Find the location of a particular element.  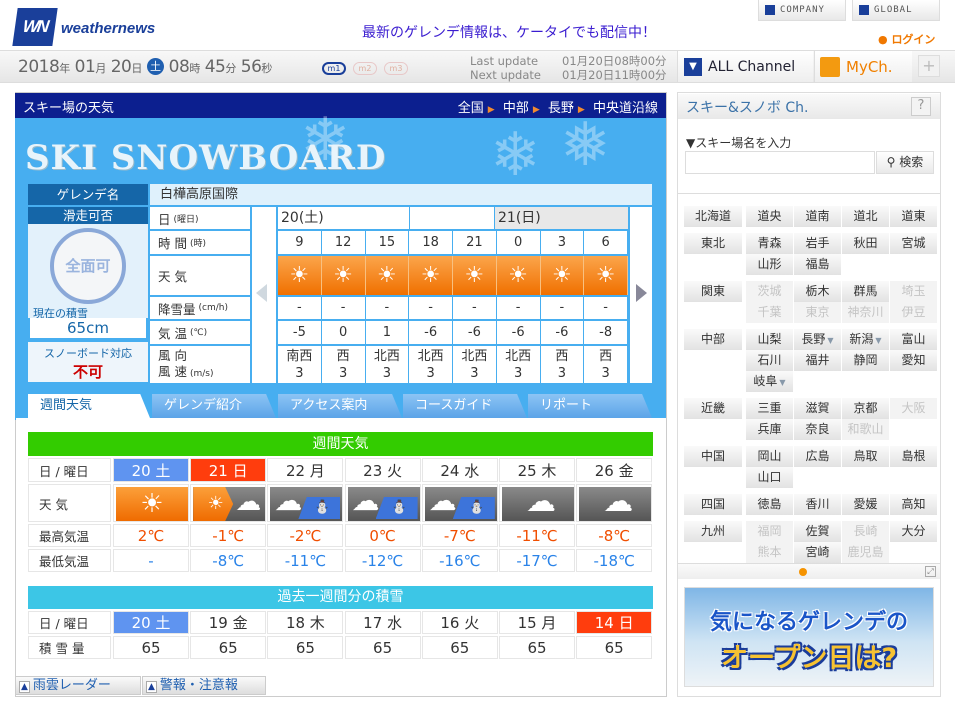

mode-m1-button: m1 is located at coordinates (334, 68).